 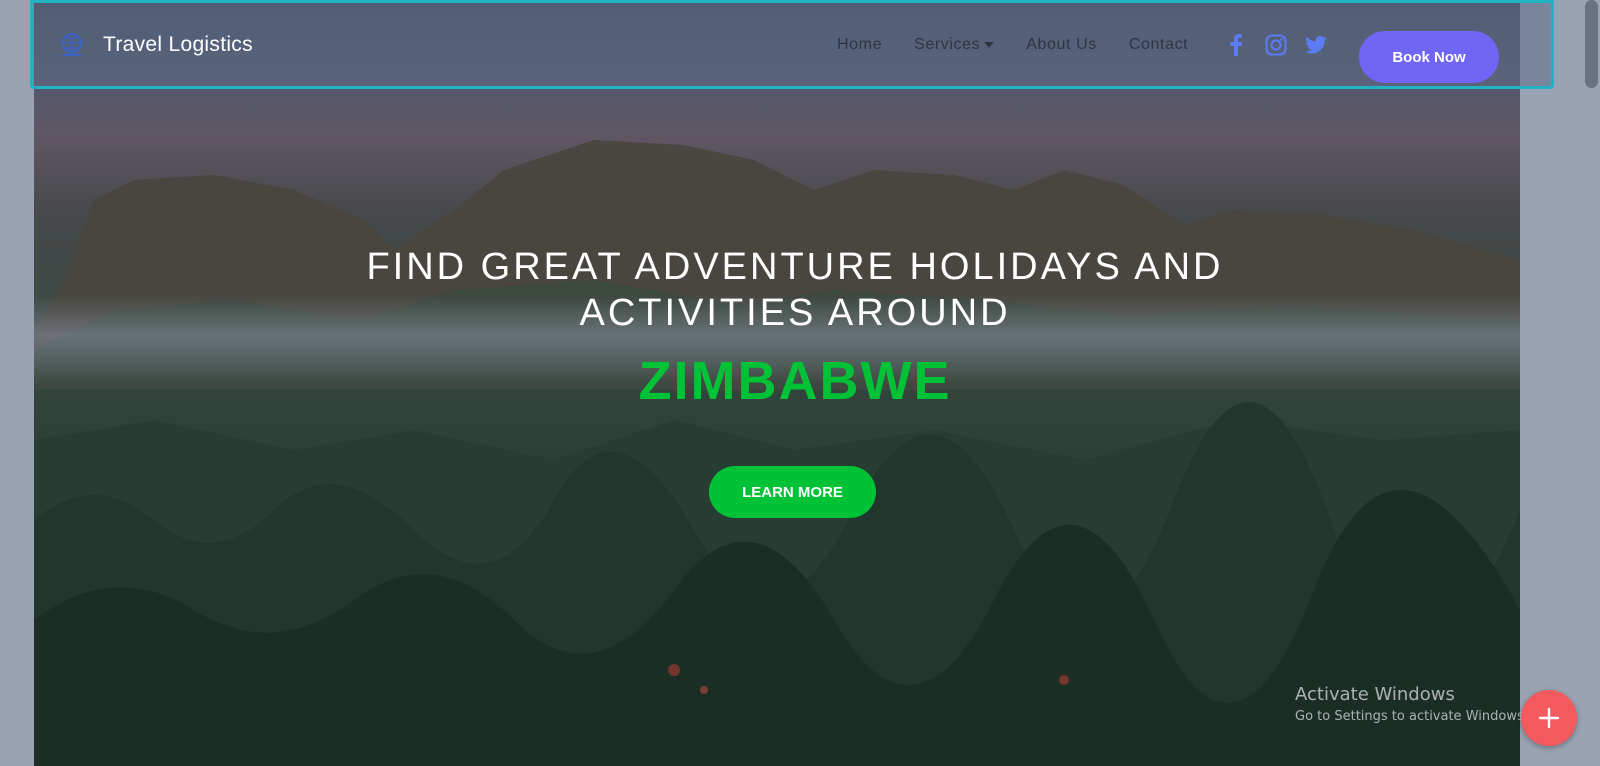 What do you see at coordinates (1429, 57) in the screenshot?
I see `book-now-button: Book Now` at bounding box center [1429, 57].